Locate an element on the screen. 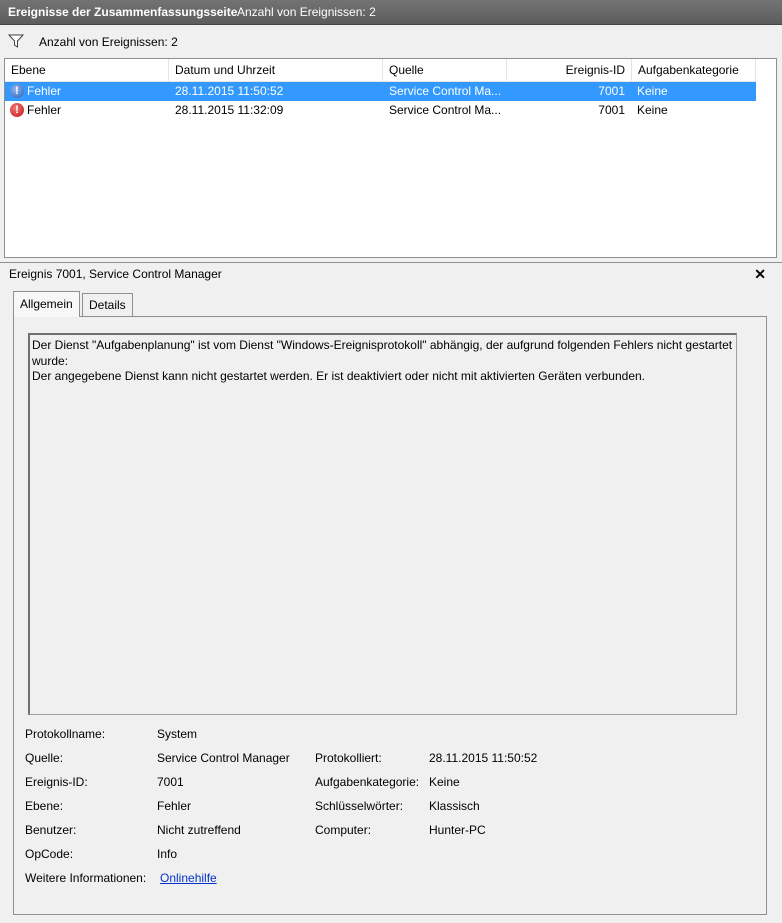  filter-icon is located at coordinates (16, 42).